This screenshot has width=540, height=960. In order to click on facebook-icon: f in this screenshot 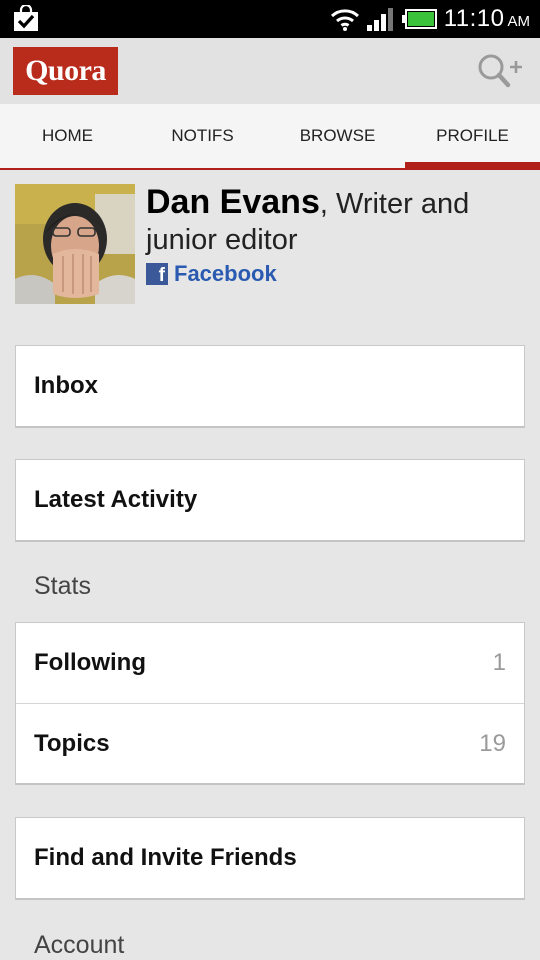, I will do `click(157, 274)`.